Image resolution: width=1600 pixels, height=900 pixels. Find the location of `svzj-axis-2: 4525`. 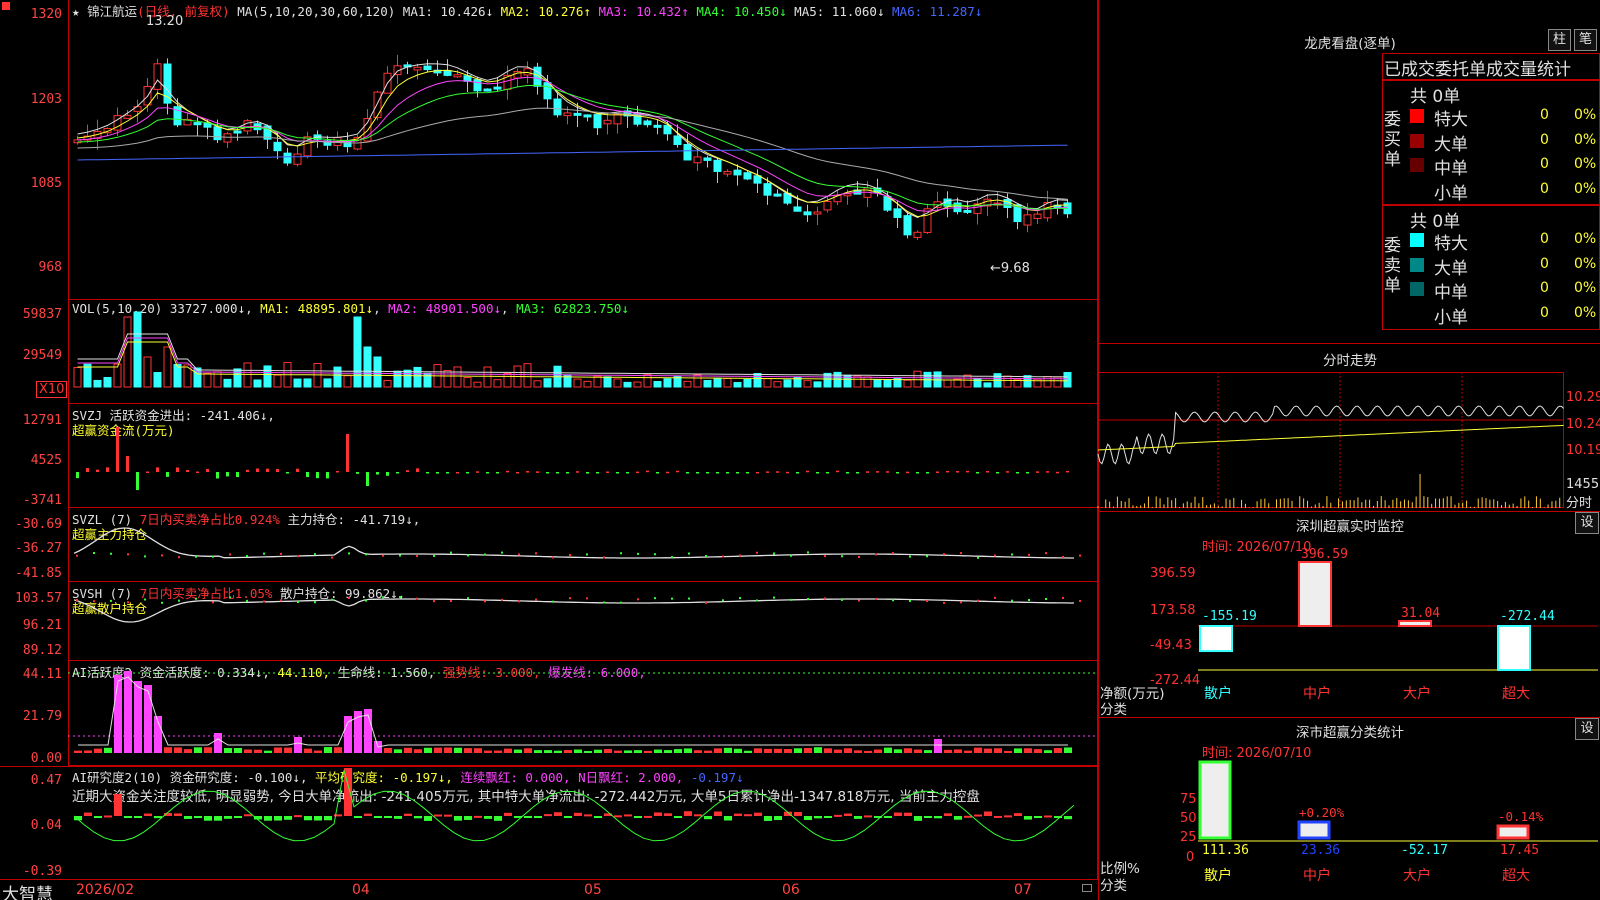

svzj-axis-2: 4525 is located at coordinates (46, 460).